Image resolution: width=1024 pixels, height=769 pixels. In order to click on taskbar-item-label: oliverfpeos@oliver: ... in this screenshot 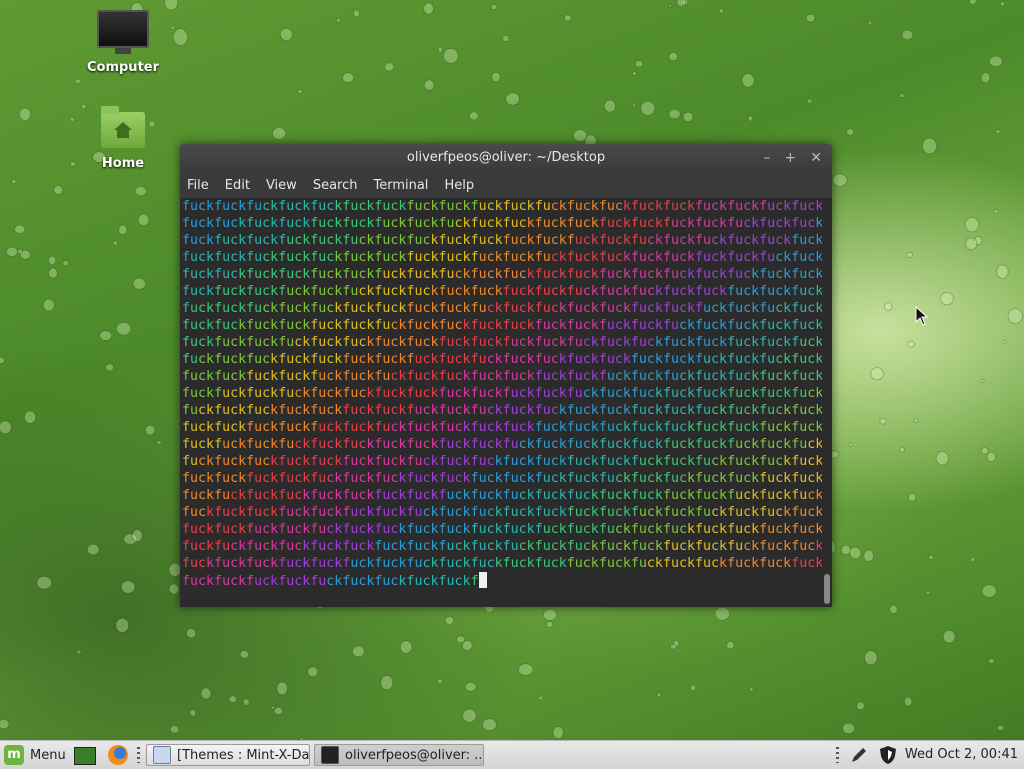, I will do `click(414, 755)`.